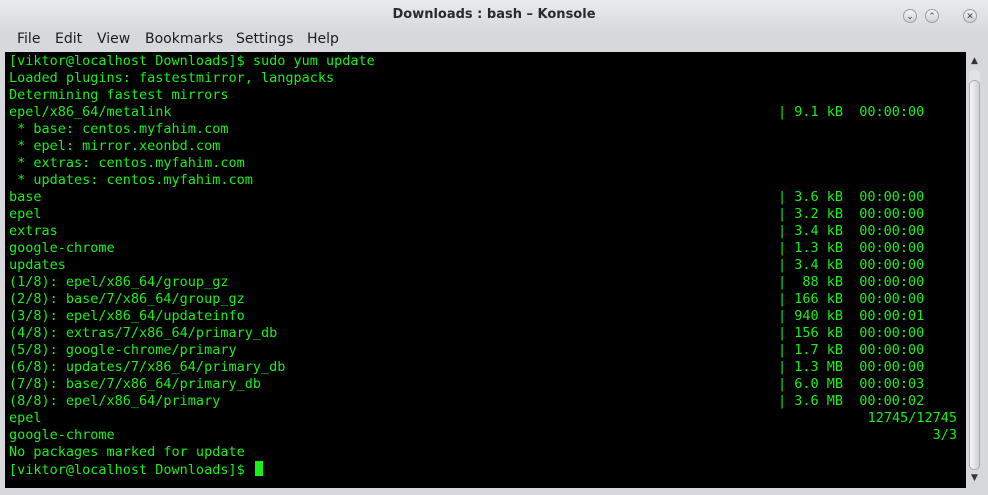  Describe the element at coordinates (147, 367) in the screenshot. I see `terminal-line-text: (6/8): updates/7/x86_64/primary_db` at that location.